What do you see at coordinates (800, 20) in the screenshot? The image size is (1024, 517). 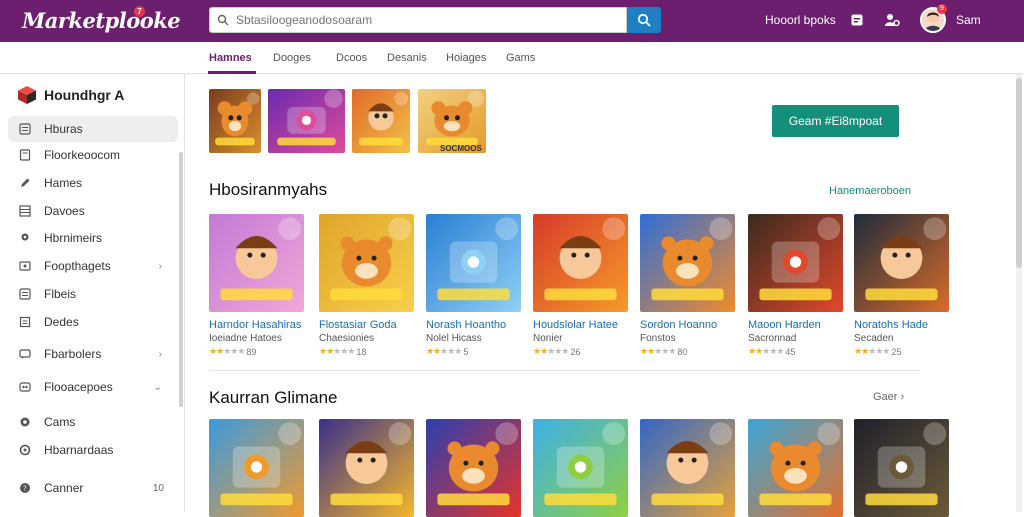 I see `top-link: Hooorl bpoks` at bounding box center [800, 20].